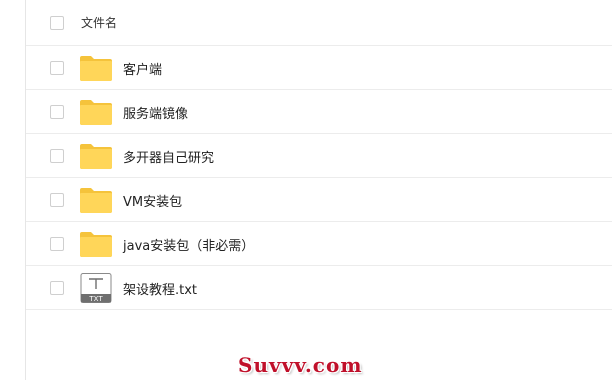 Image resolution: width=612 pixels, height=380 pixels. What do you see at coordinates (96, 288) in the screenshot?
I see `txt-file-icon: TXT` at bounding box center [96, 288].